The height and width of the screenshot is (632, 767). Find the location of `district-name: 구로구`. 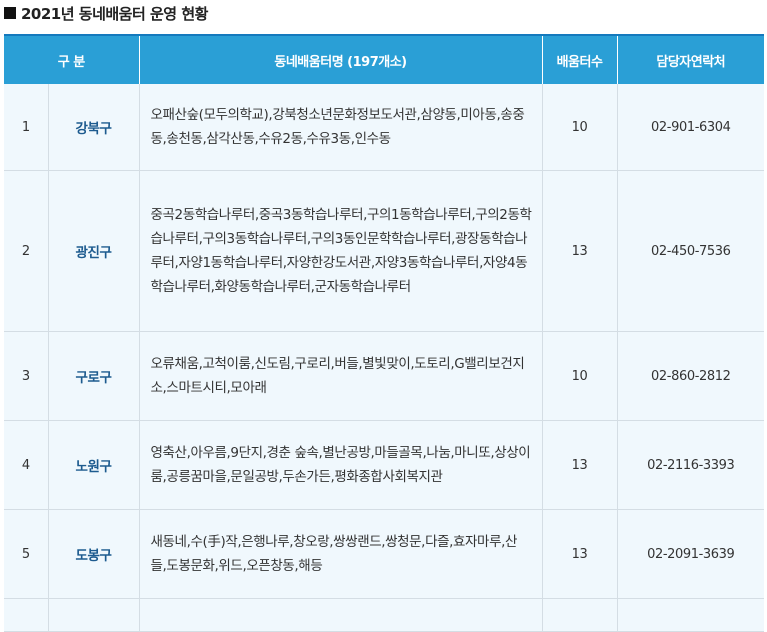

district-name: 구로구 is located at coordinates (93, 376).